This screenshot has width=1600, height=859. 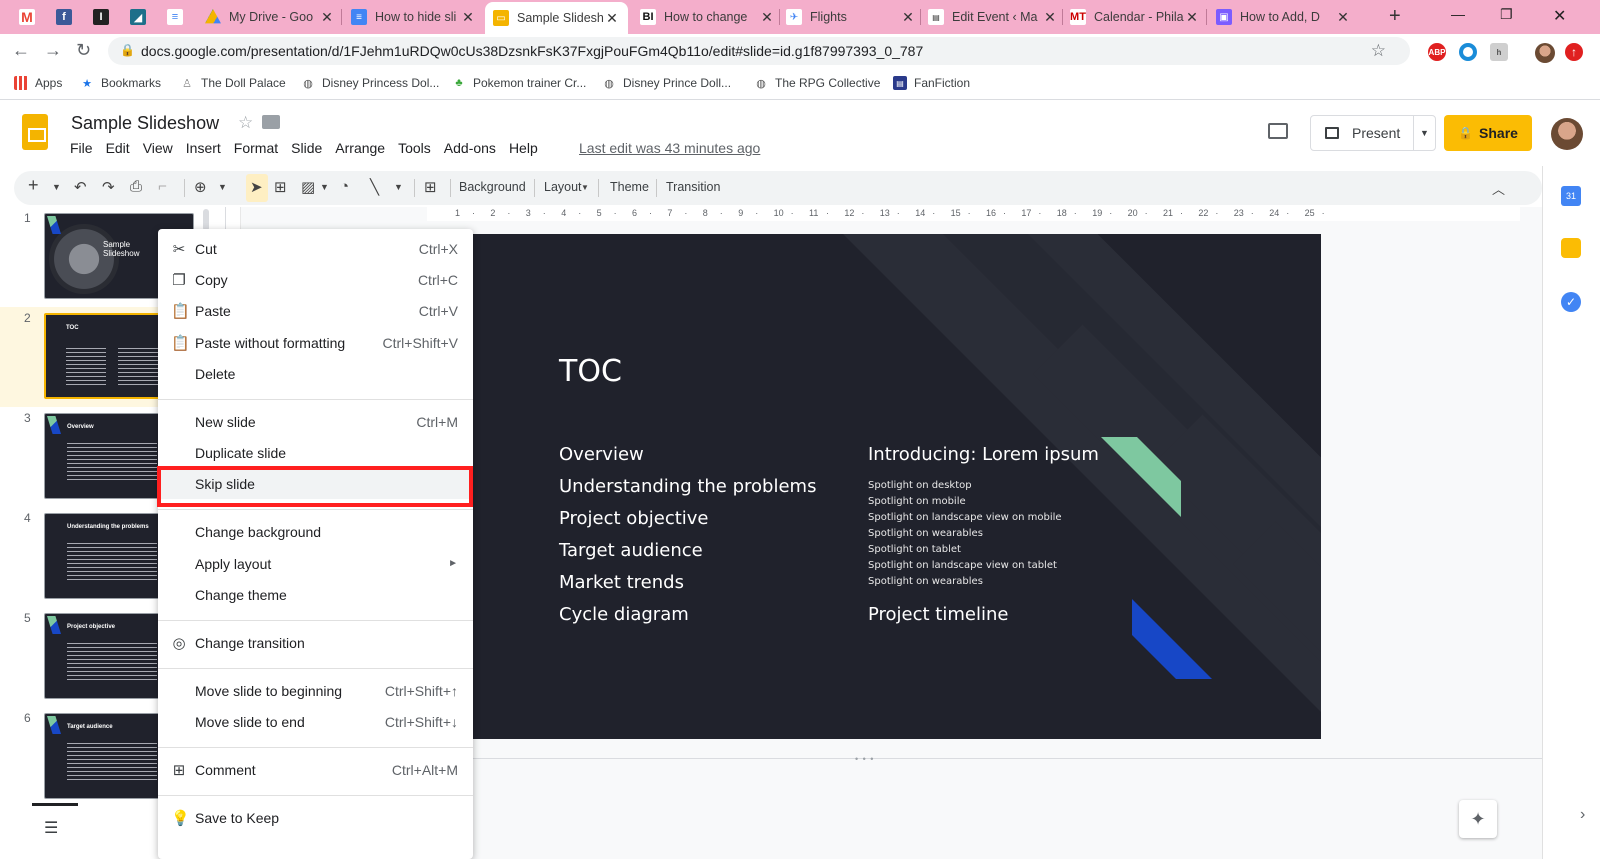 What do you see at coordinates (430, 187) in the screenshot?
I see `add-comment-icon: ⊞` at bounding box center [430, 187].